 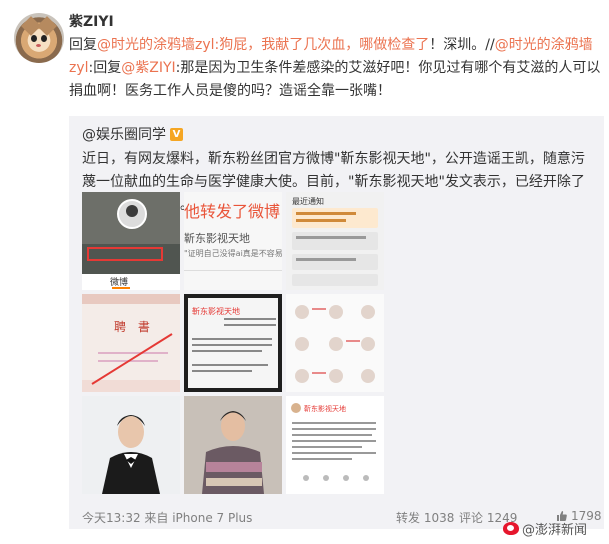 I want to click on avatar-nose, so click(x=38, y=45).